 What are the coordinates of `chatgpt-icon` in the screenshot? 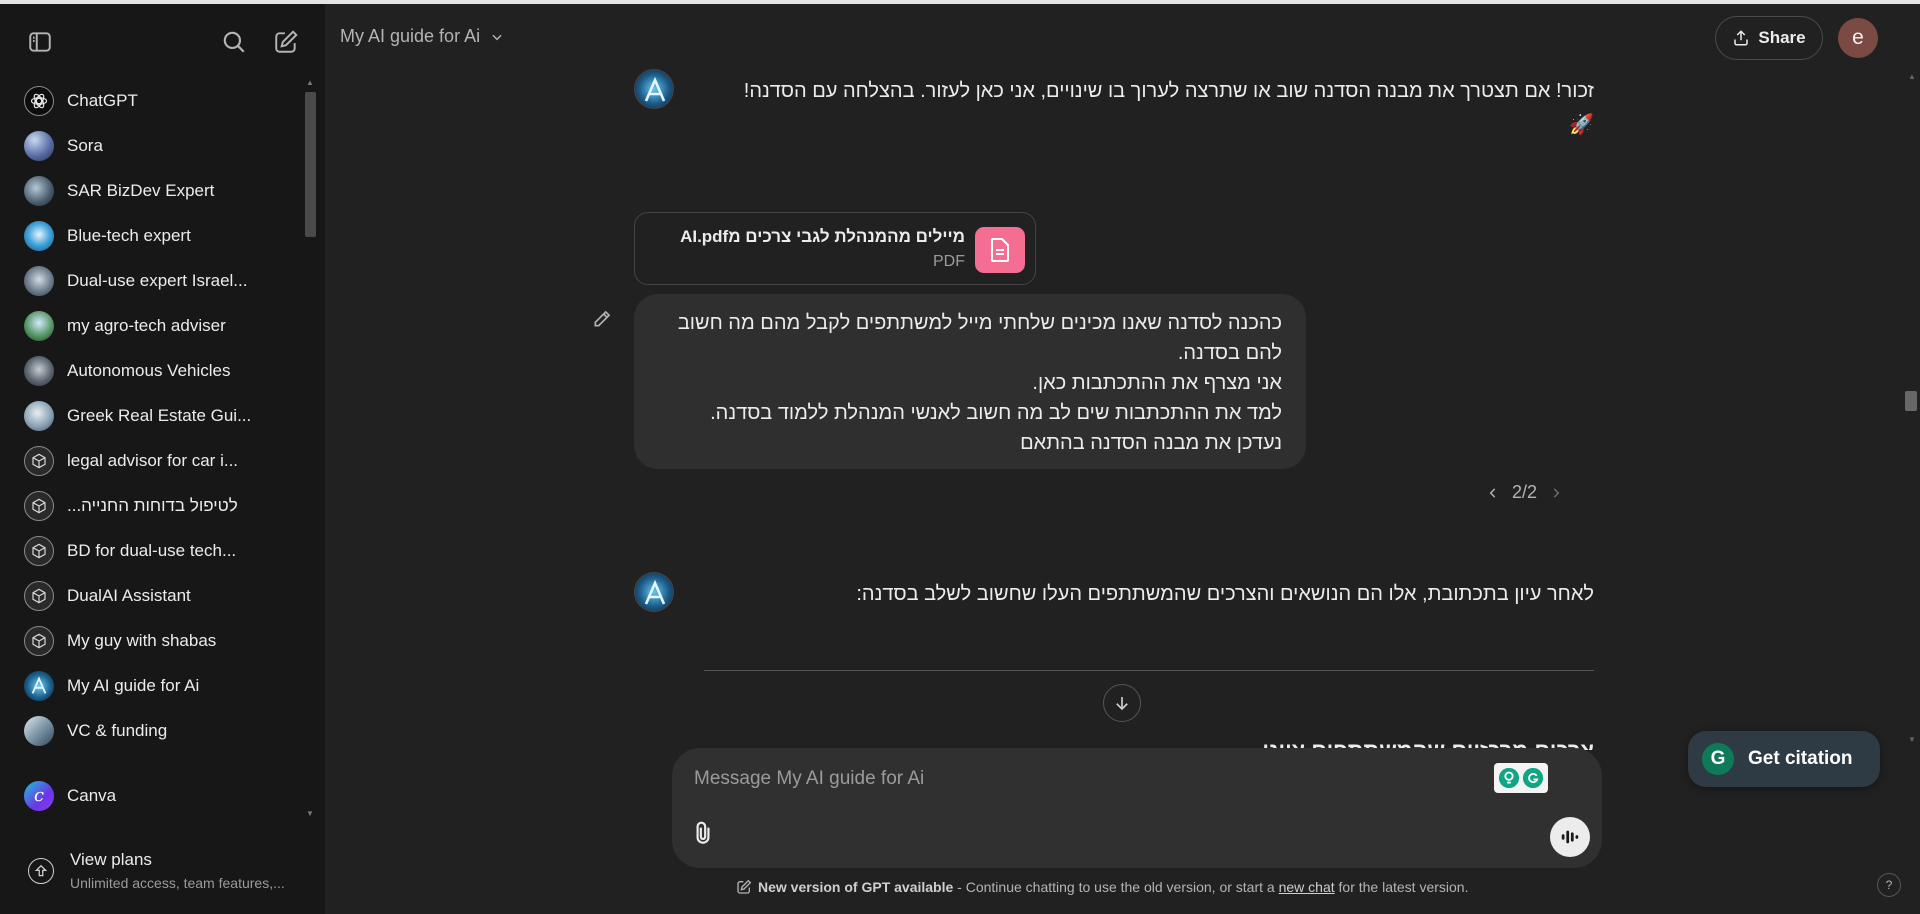 It's located at (39, 100).